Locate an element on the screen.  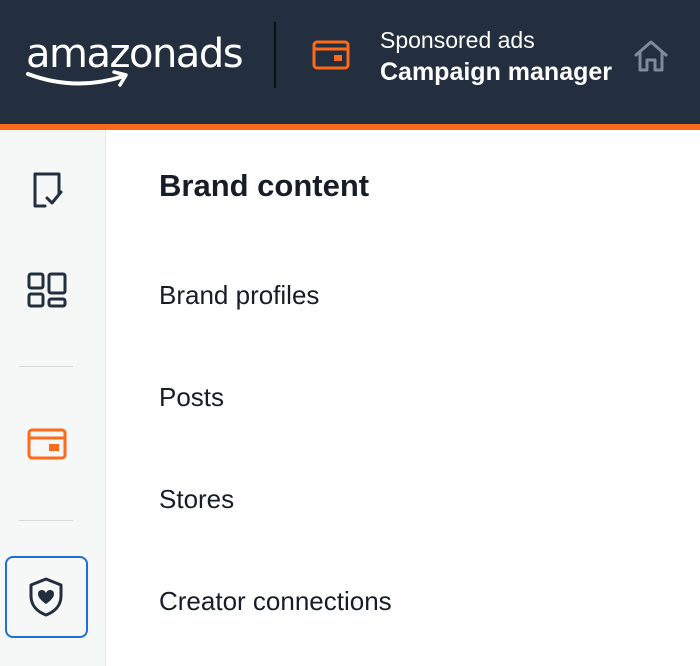
sidebar-item-campaigns is located at coordinates (47, 444).